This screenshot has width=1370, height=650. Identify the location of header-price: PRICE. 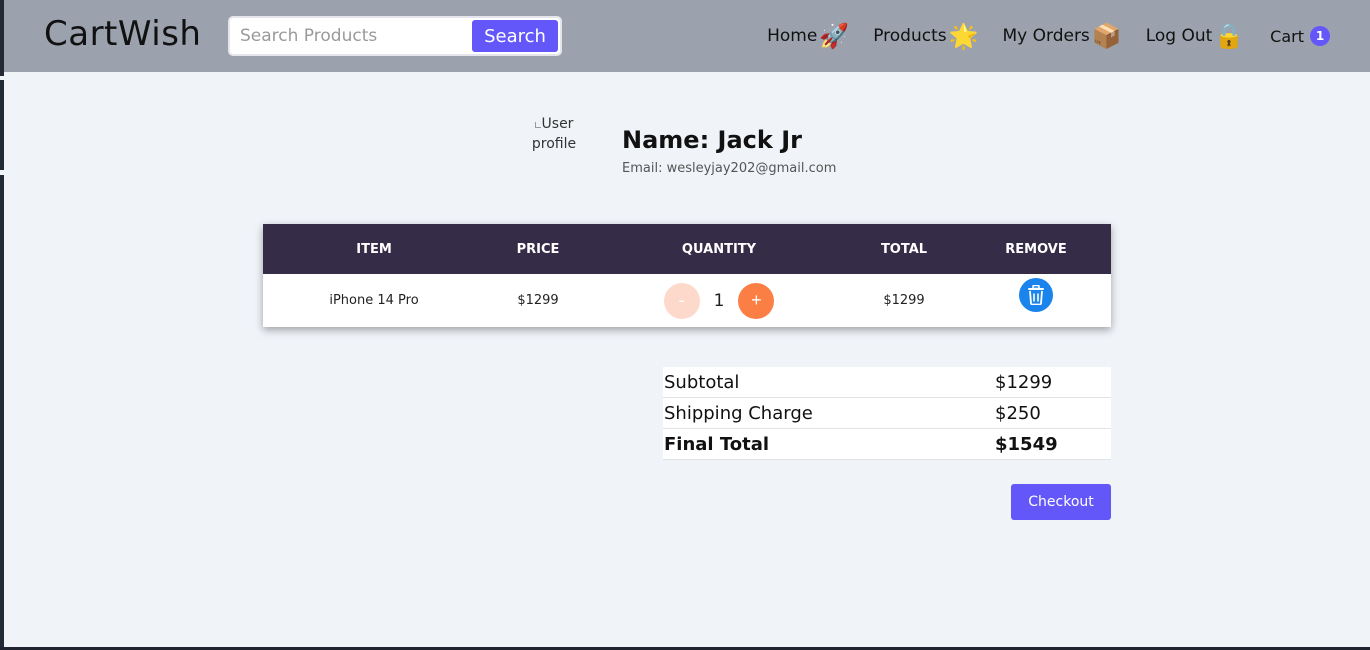
(538, 249).